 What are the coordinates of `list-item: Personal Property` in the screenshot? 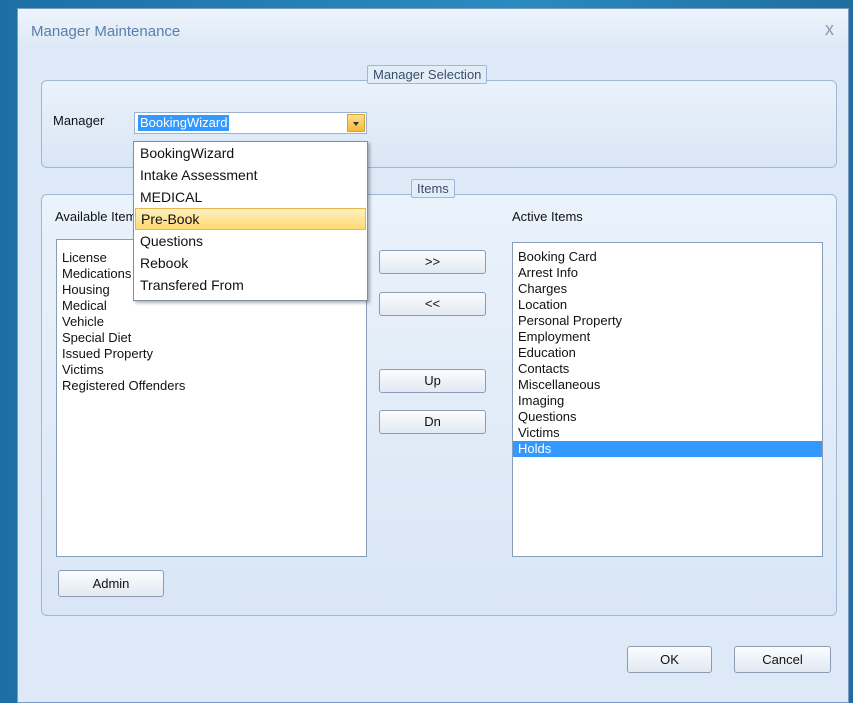 It's located at (667, 321).